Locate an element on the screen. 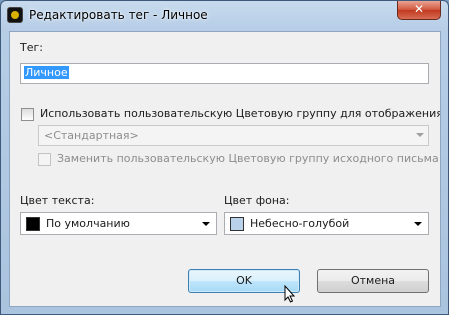 This screenshot has height=315, width=449. text-color-select: По умолчанию is located at coordinates (118, 223).